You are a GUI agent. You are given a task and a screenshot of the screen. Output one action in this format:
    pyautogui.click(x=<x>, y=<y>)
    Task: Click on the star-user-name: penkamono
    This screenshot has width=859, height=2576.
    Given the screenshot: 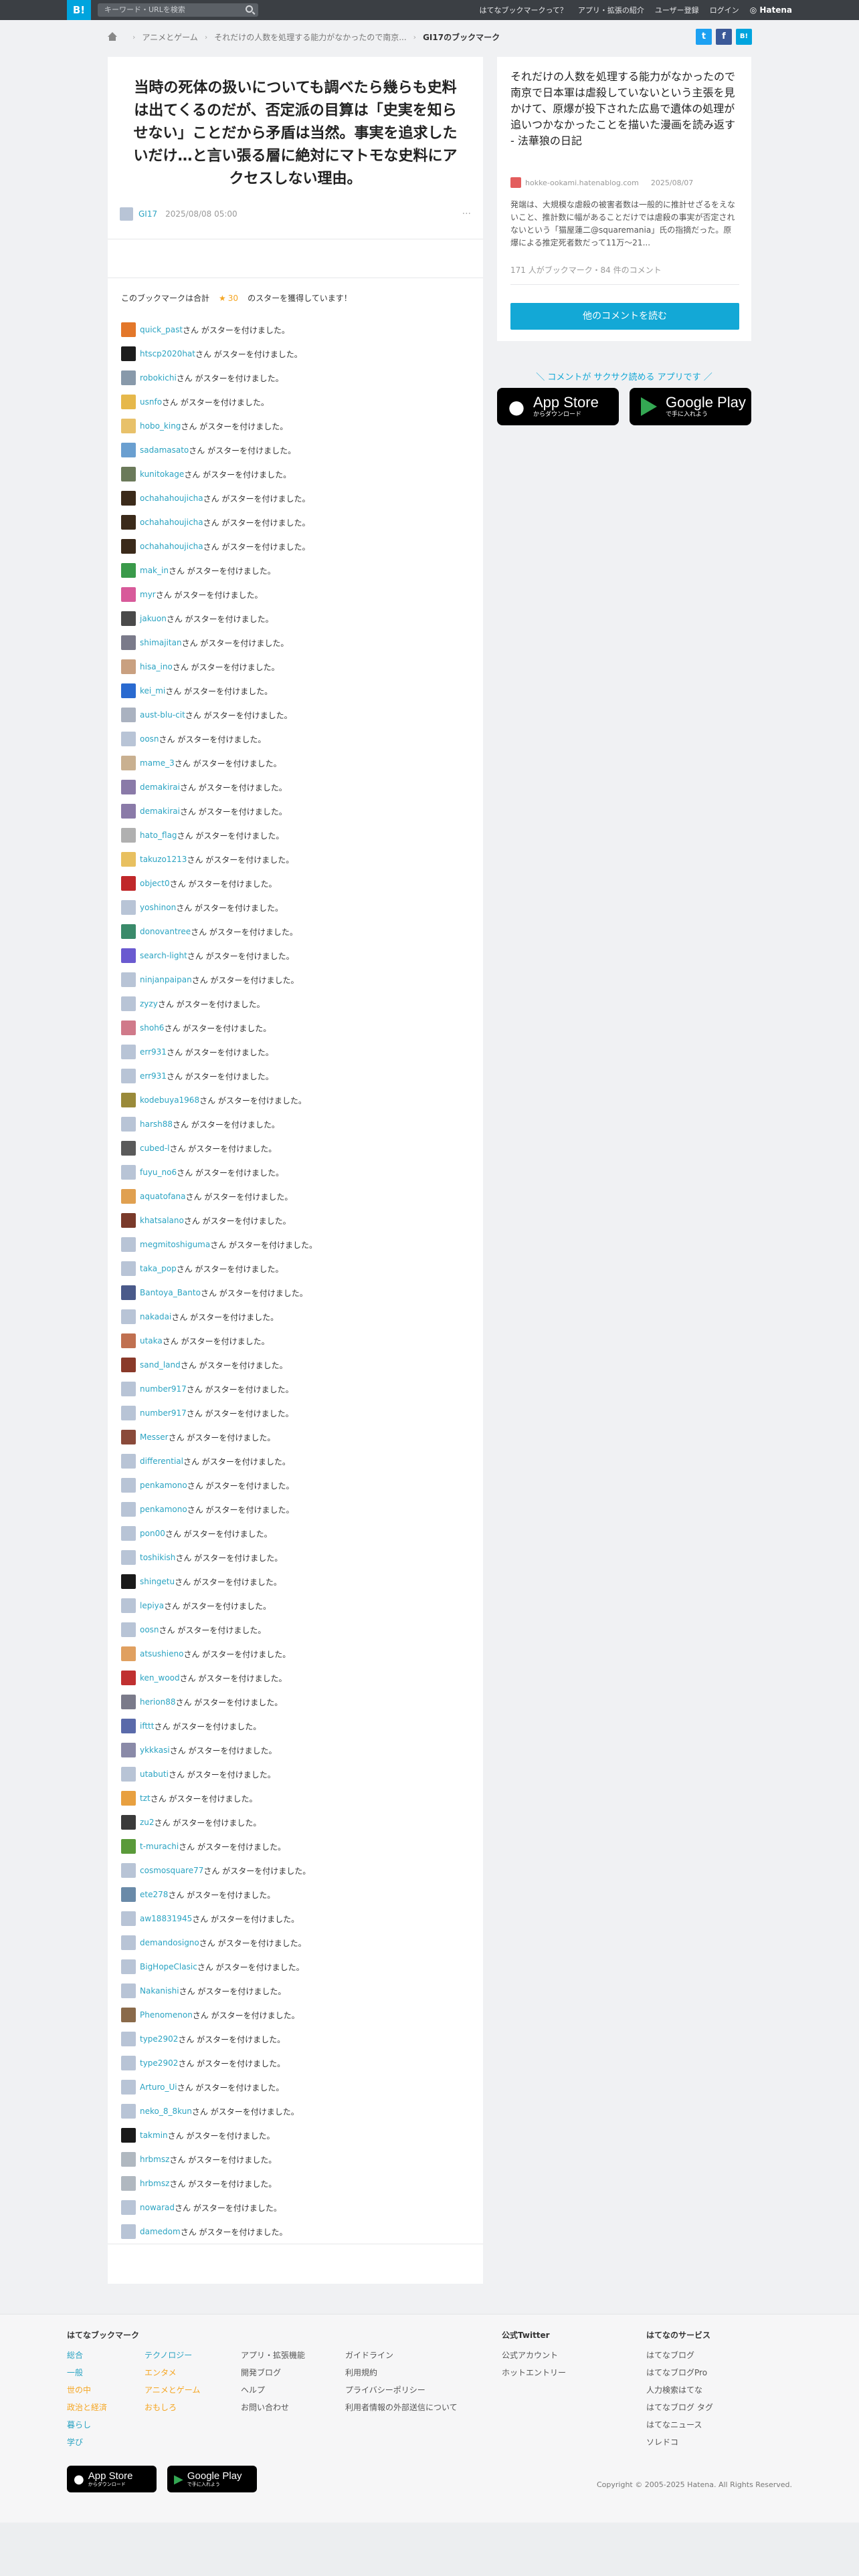 What is the action you would take?
    pyautogui.click(x=163, y=1509)
    